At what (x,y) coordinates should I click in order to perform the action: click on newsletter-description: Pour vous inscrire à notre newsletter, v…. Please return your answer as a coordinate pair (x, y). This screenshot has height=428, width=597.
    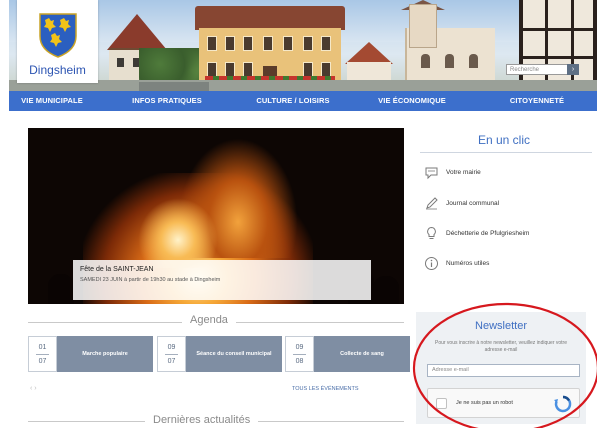
    Looking at the image, I should click on (500, 346).